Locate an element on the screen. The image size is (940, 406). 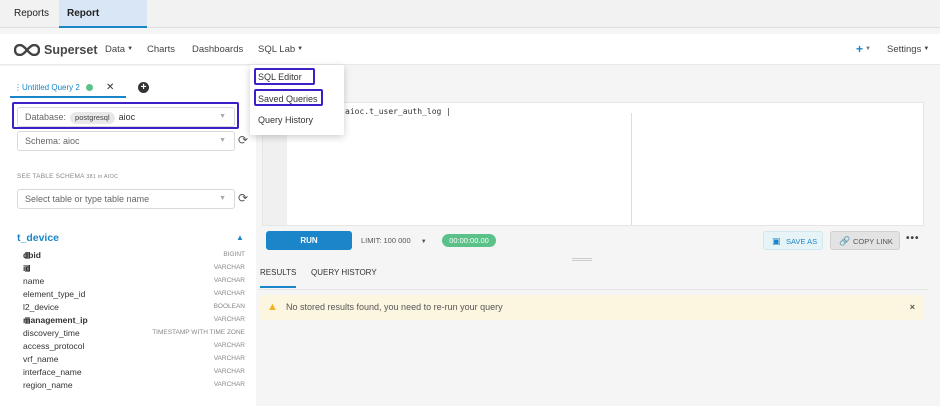
link-icon: 🔗 is located at coordinates (845, 241).